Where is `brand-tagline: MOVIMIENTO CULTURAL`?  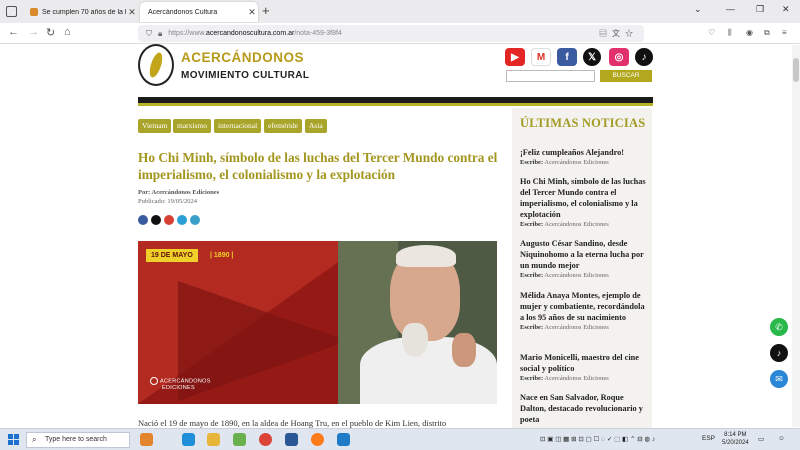 brand-tagline: MOVIMIENTO CULTURAL is located at coordinates (245, 75).